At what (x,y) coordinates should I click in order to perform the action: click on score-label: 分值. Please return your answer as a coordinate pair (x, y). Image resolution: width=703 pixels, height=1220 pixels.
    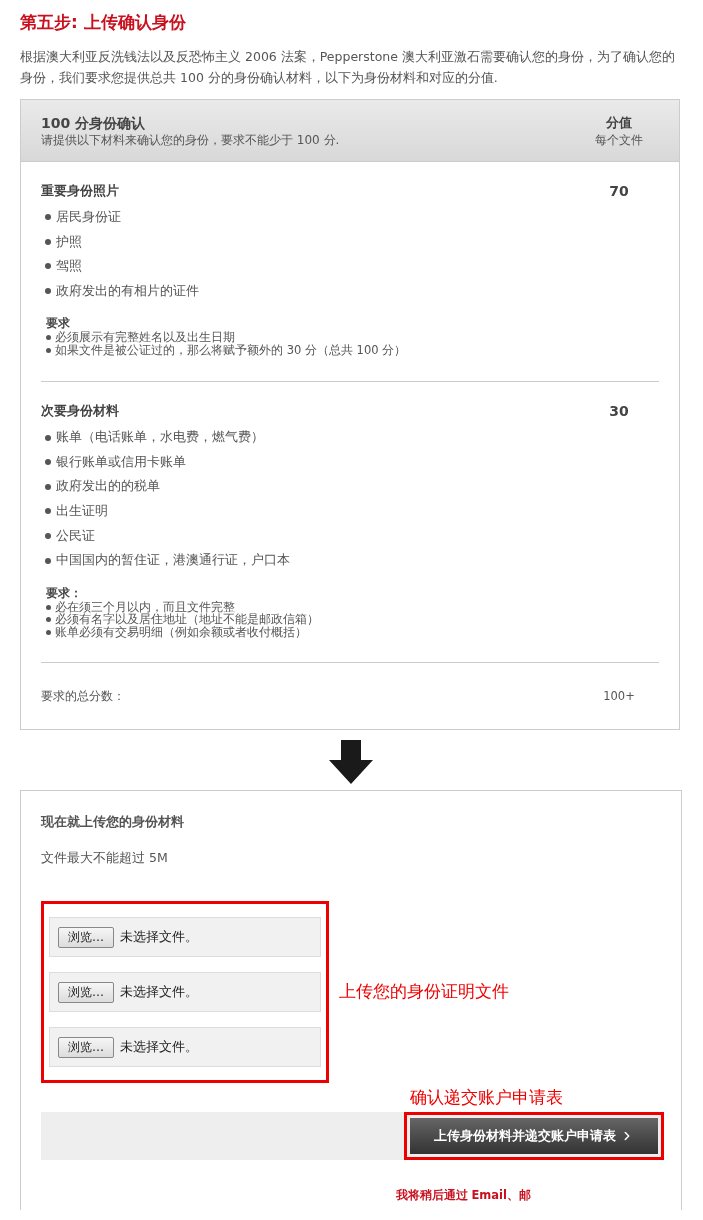
    Looking at the image, I should click on (619, 123).